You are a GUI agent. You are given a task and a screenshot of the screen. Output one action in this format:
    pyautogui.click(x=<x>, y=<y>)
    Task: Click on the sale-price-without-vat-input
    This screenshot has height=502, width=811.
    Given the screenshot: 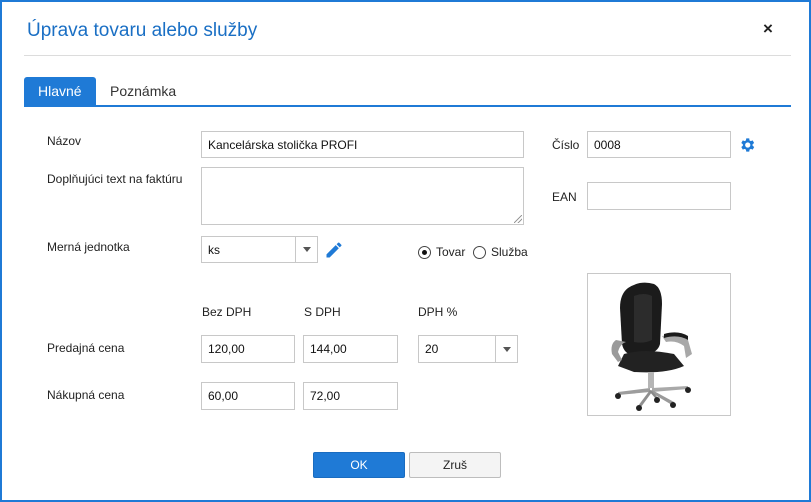 What is the action you would take?
    pyautogui.click(x=248, y=349)
    